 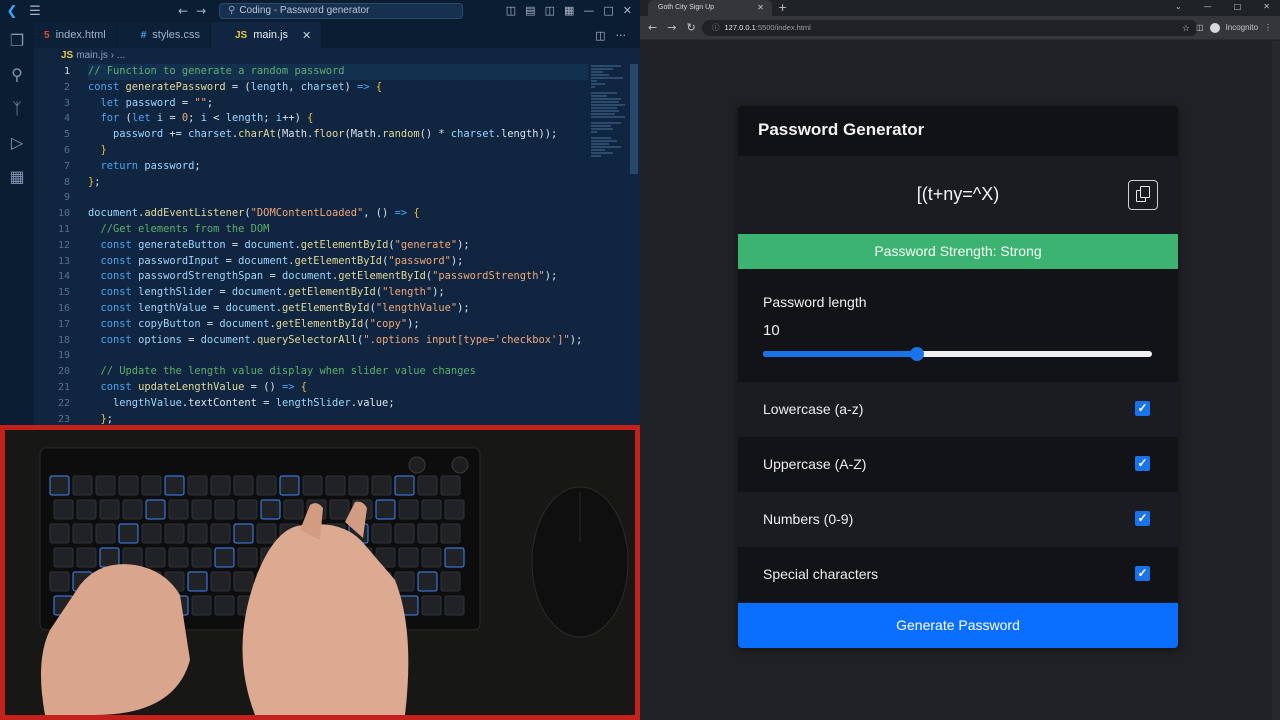 I want to click on code-line: let password = "";, so click(x=157, y=102).